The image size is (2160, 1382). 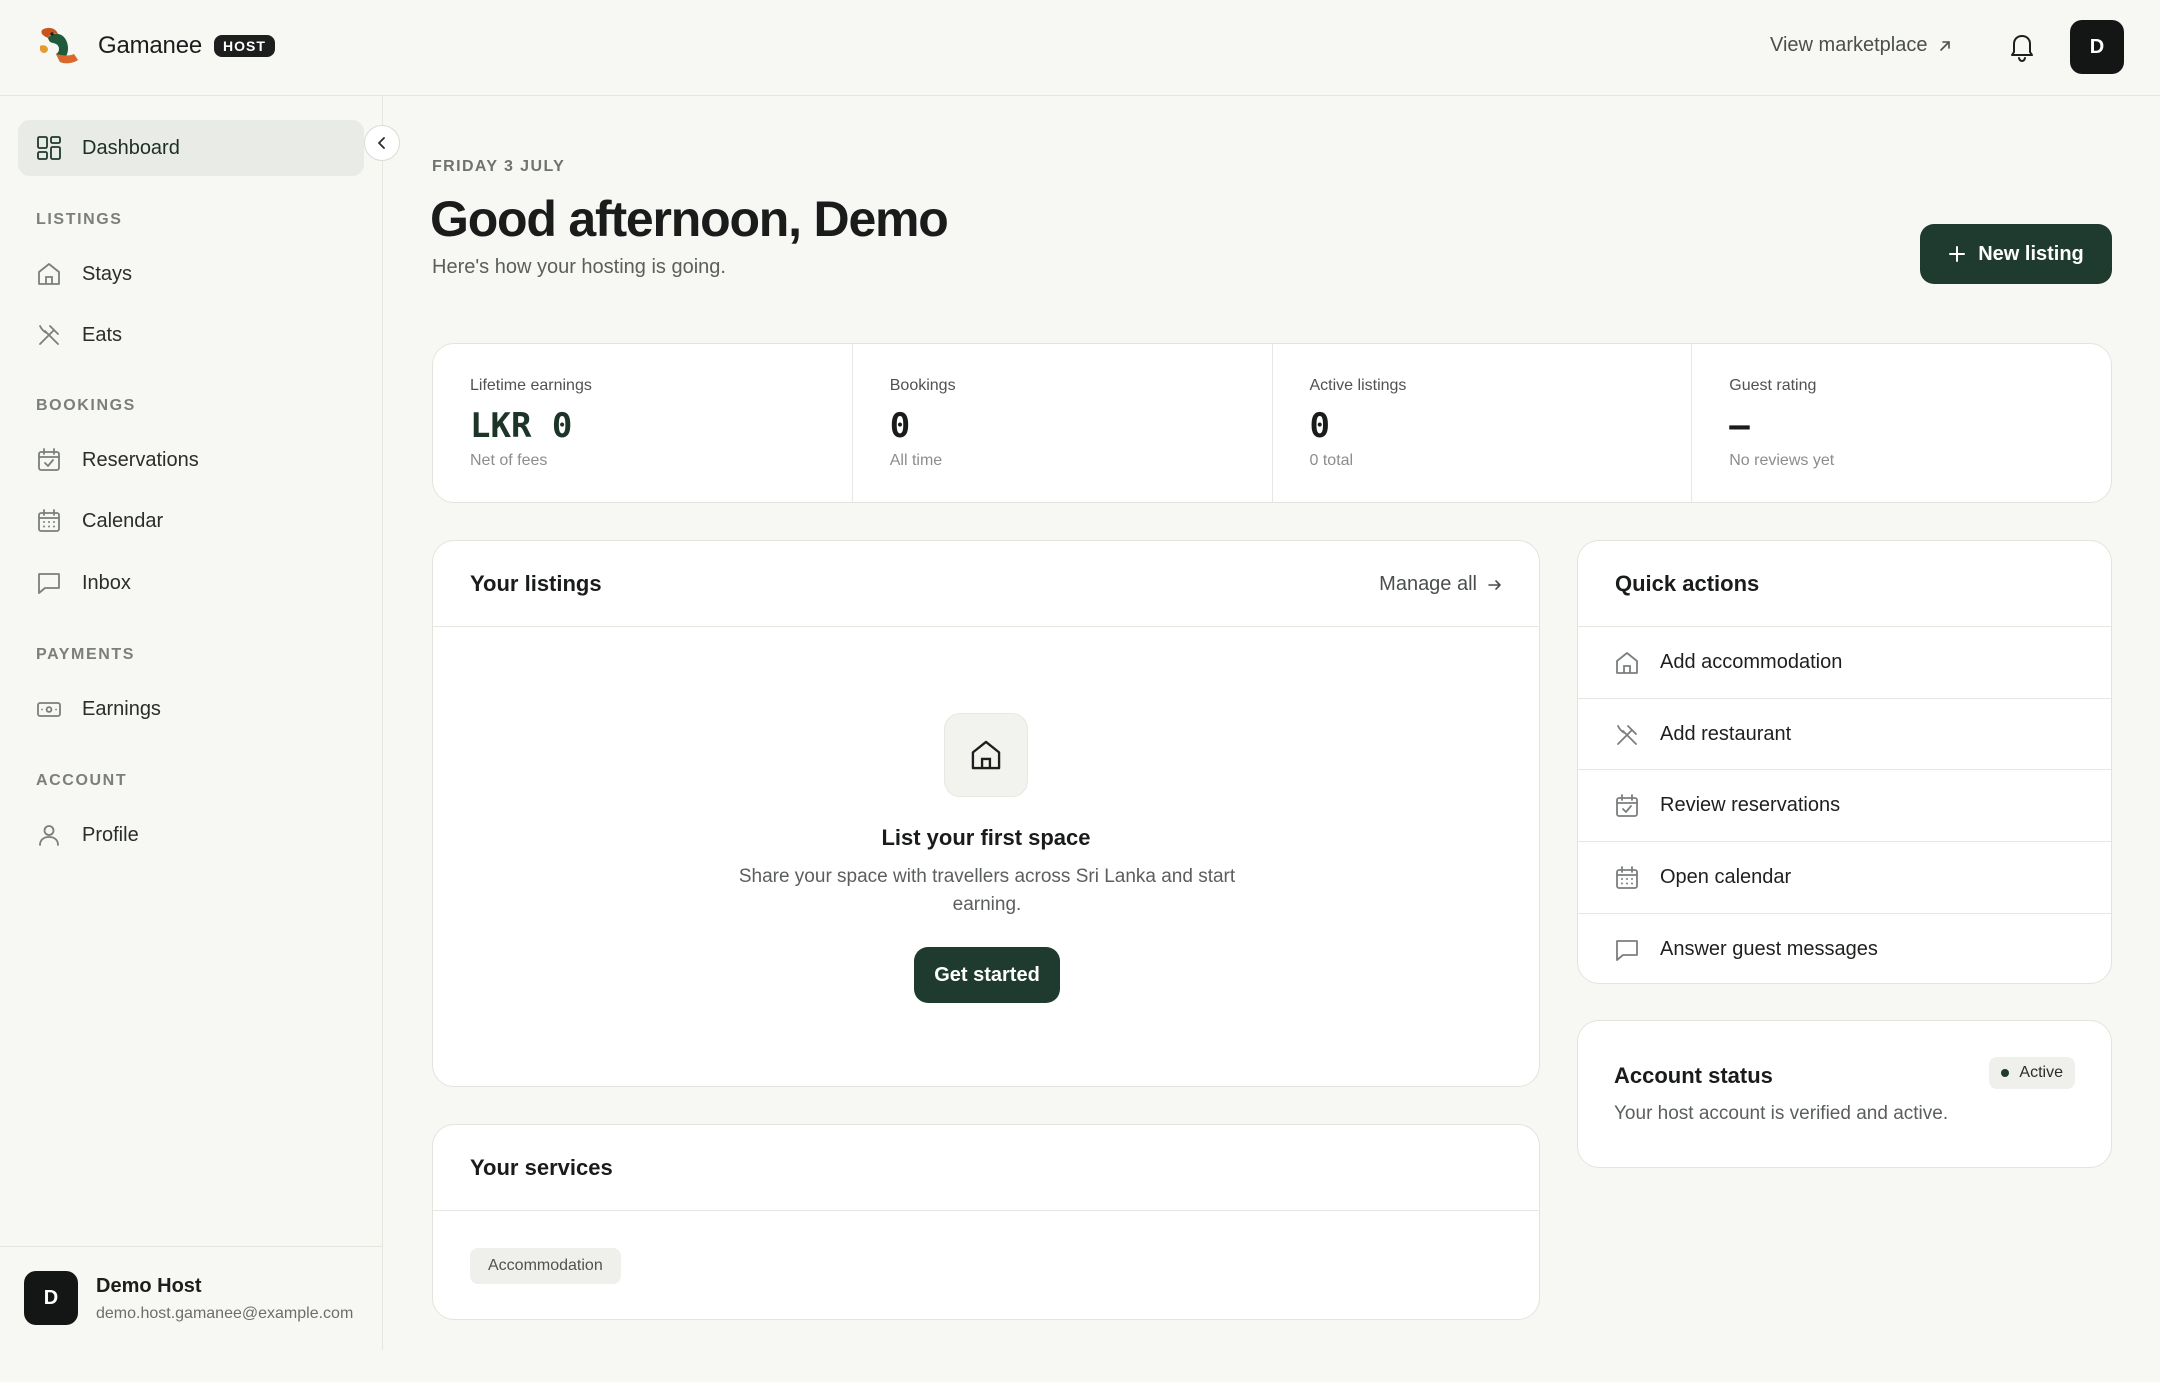 I want to click on brand: Gamanee HOST, so click(x=154, y=46).